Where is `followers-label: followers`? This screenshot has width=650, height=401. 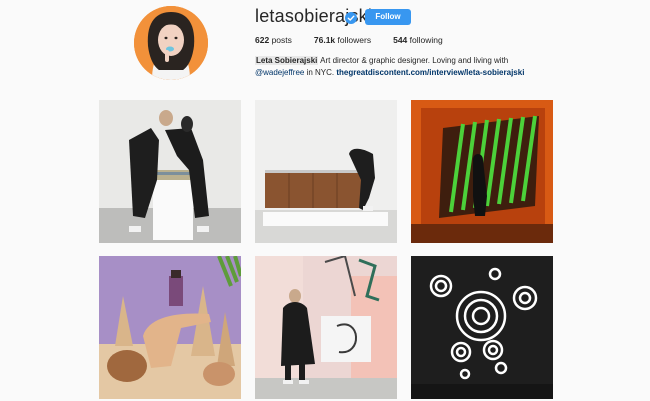 followers-label: followers is located at coordinates (354, 40).